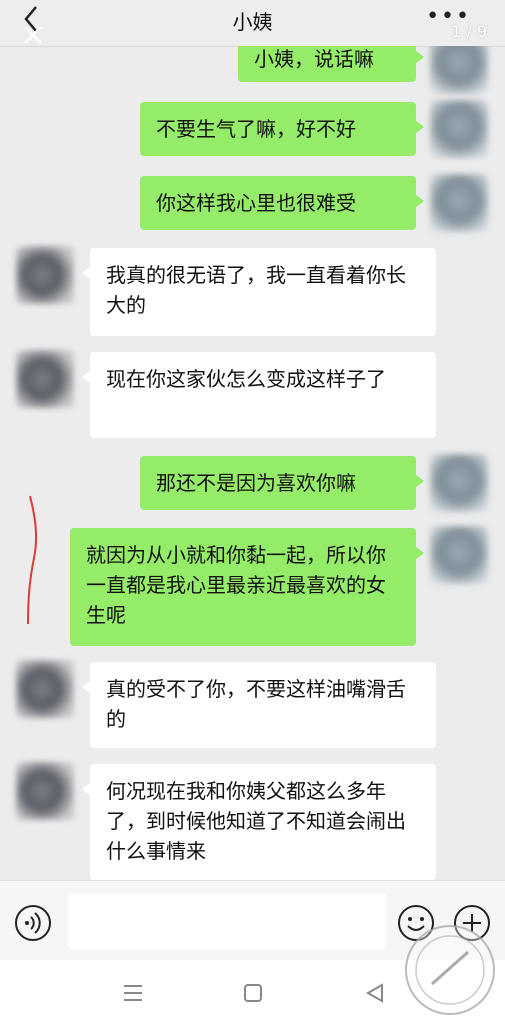 This screenshot has width=505, height=1024. What do you see at coordinates (469, 31) in the screenshot?
I see `image-page-counter: 1 / 9` at bounding box center [469, 31].